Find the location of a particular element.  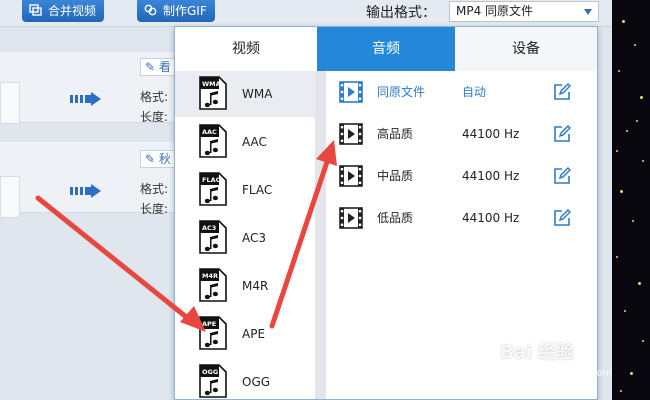

file-edit-label: 看 is located at coordinates (164, 67).